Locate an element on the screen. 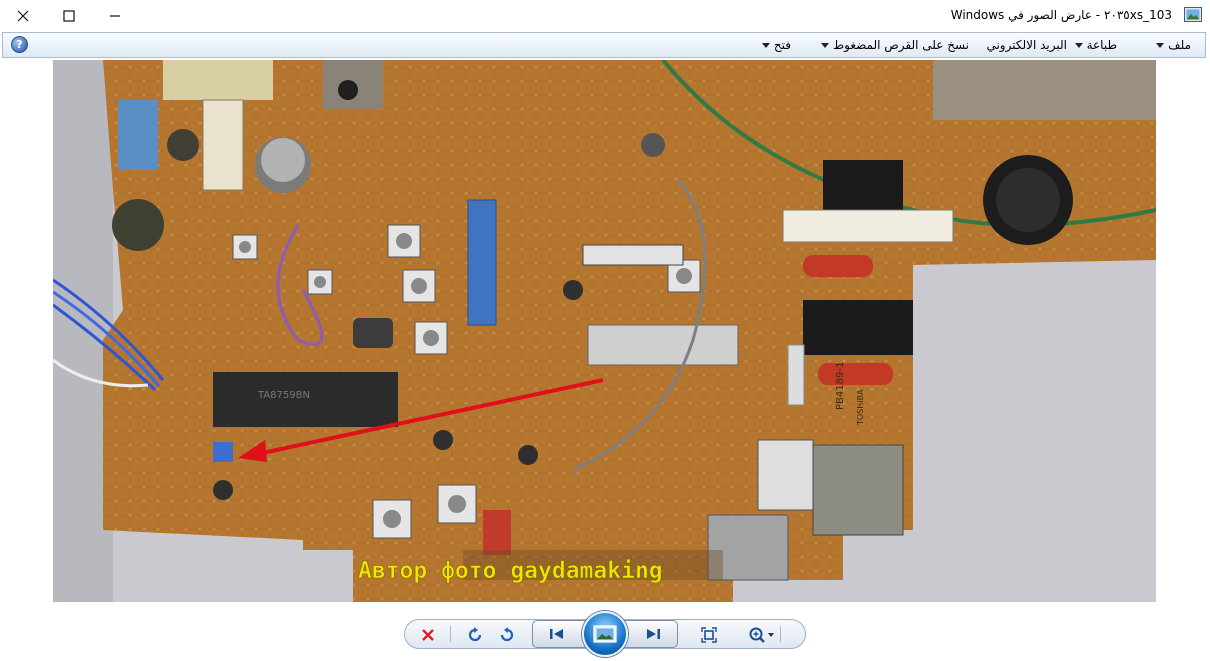  brand-label: TOSHIBA is located at coordinates (860, 407).